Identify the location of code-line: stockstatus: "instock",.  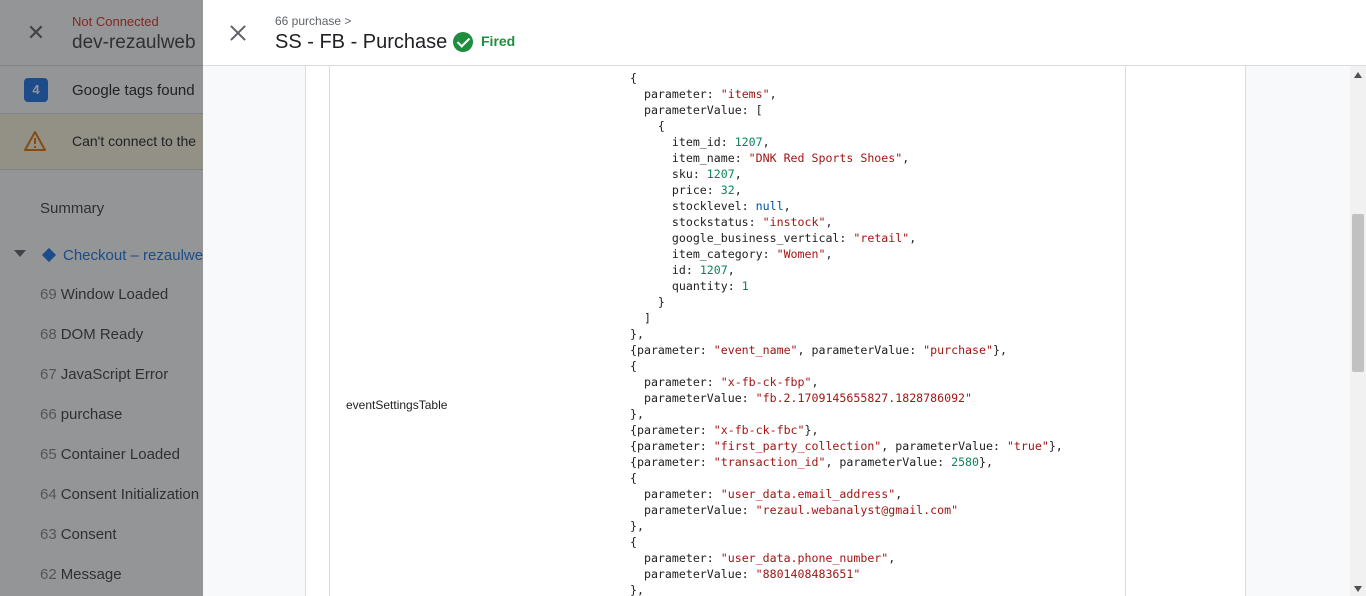
(867, 222).